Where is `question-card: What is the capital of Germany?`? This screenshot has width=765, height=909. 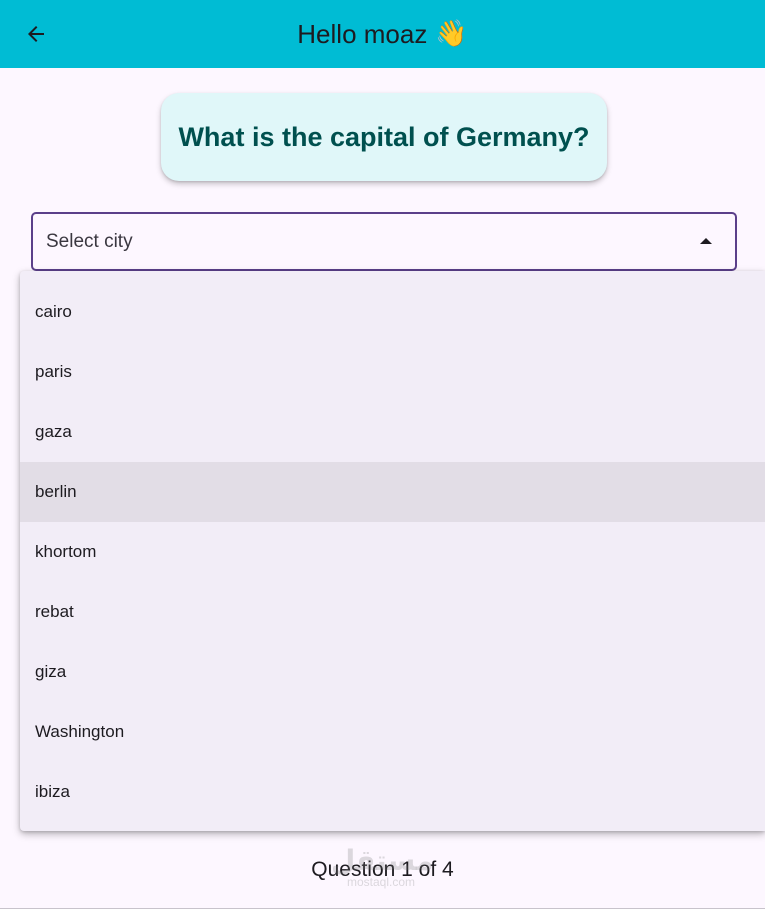
question-card: What is the capital of Germany? is located at coordinates (384, 137).